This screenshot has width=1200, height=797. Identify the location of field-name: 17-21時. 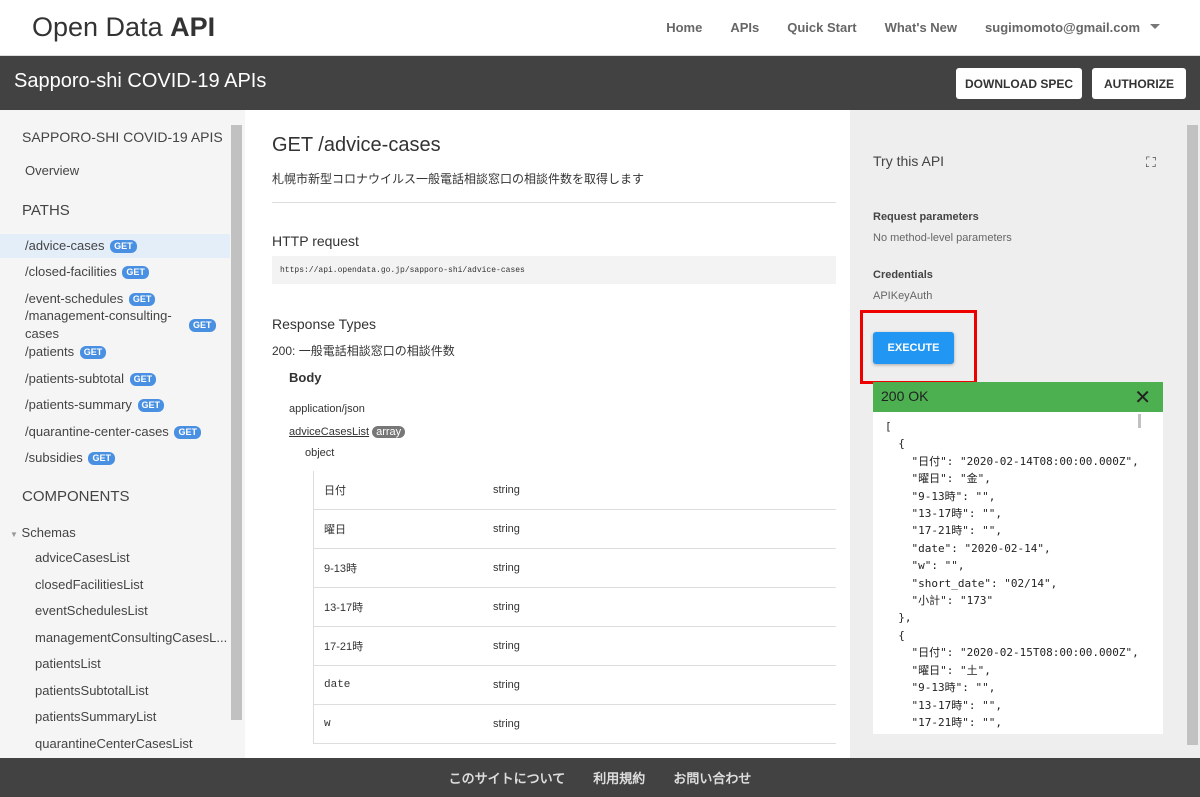
(344, 647).